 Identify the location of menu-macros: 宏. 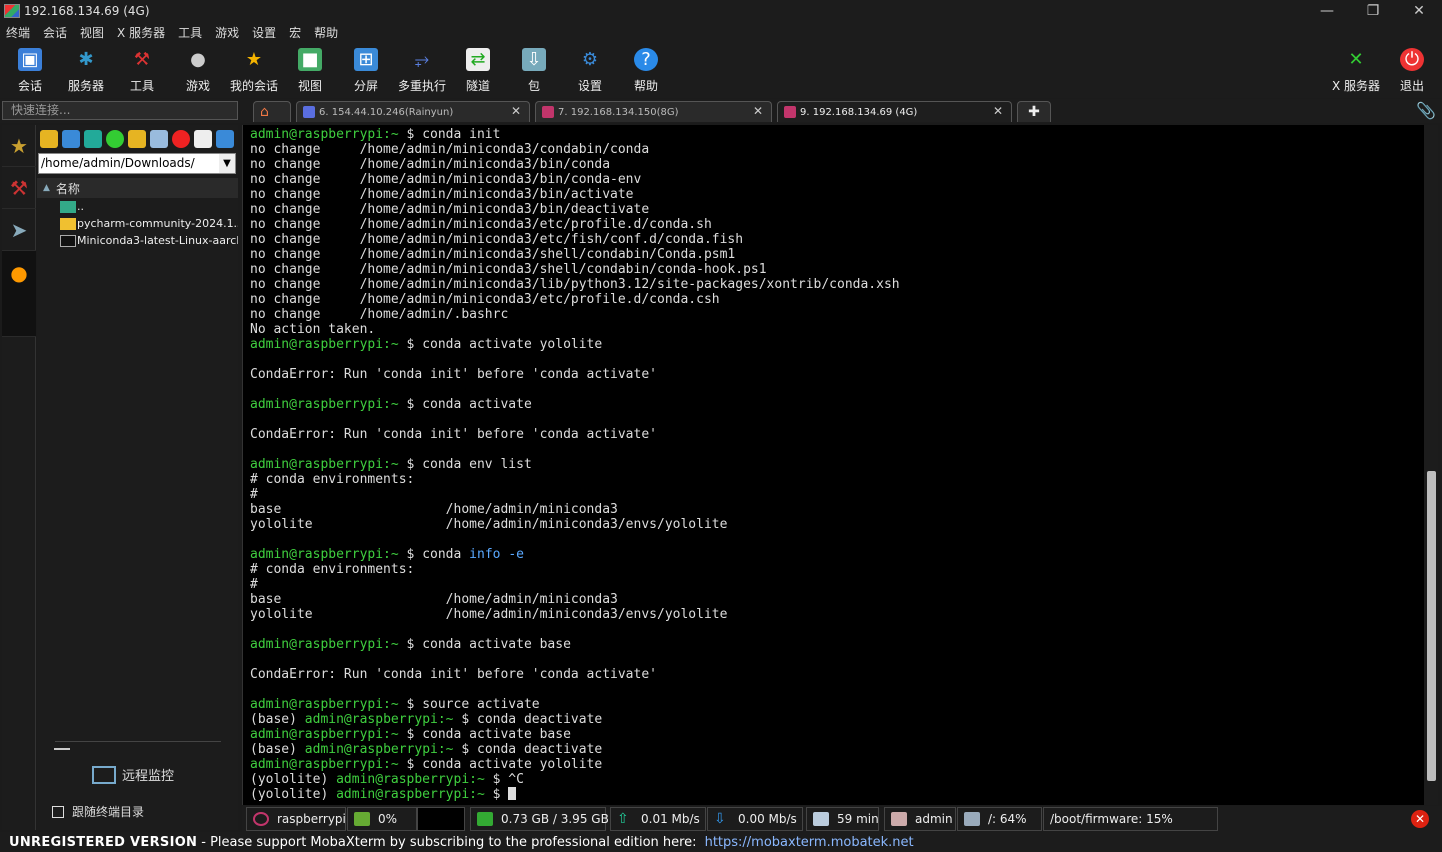
(295, 32).